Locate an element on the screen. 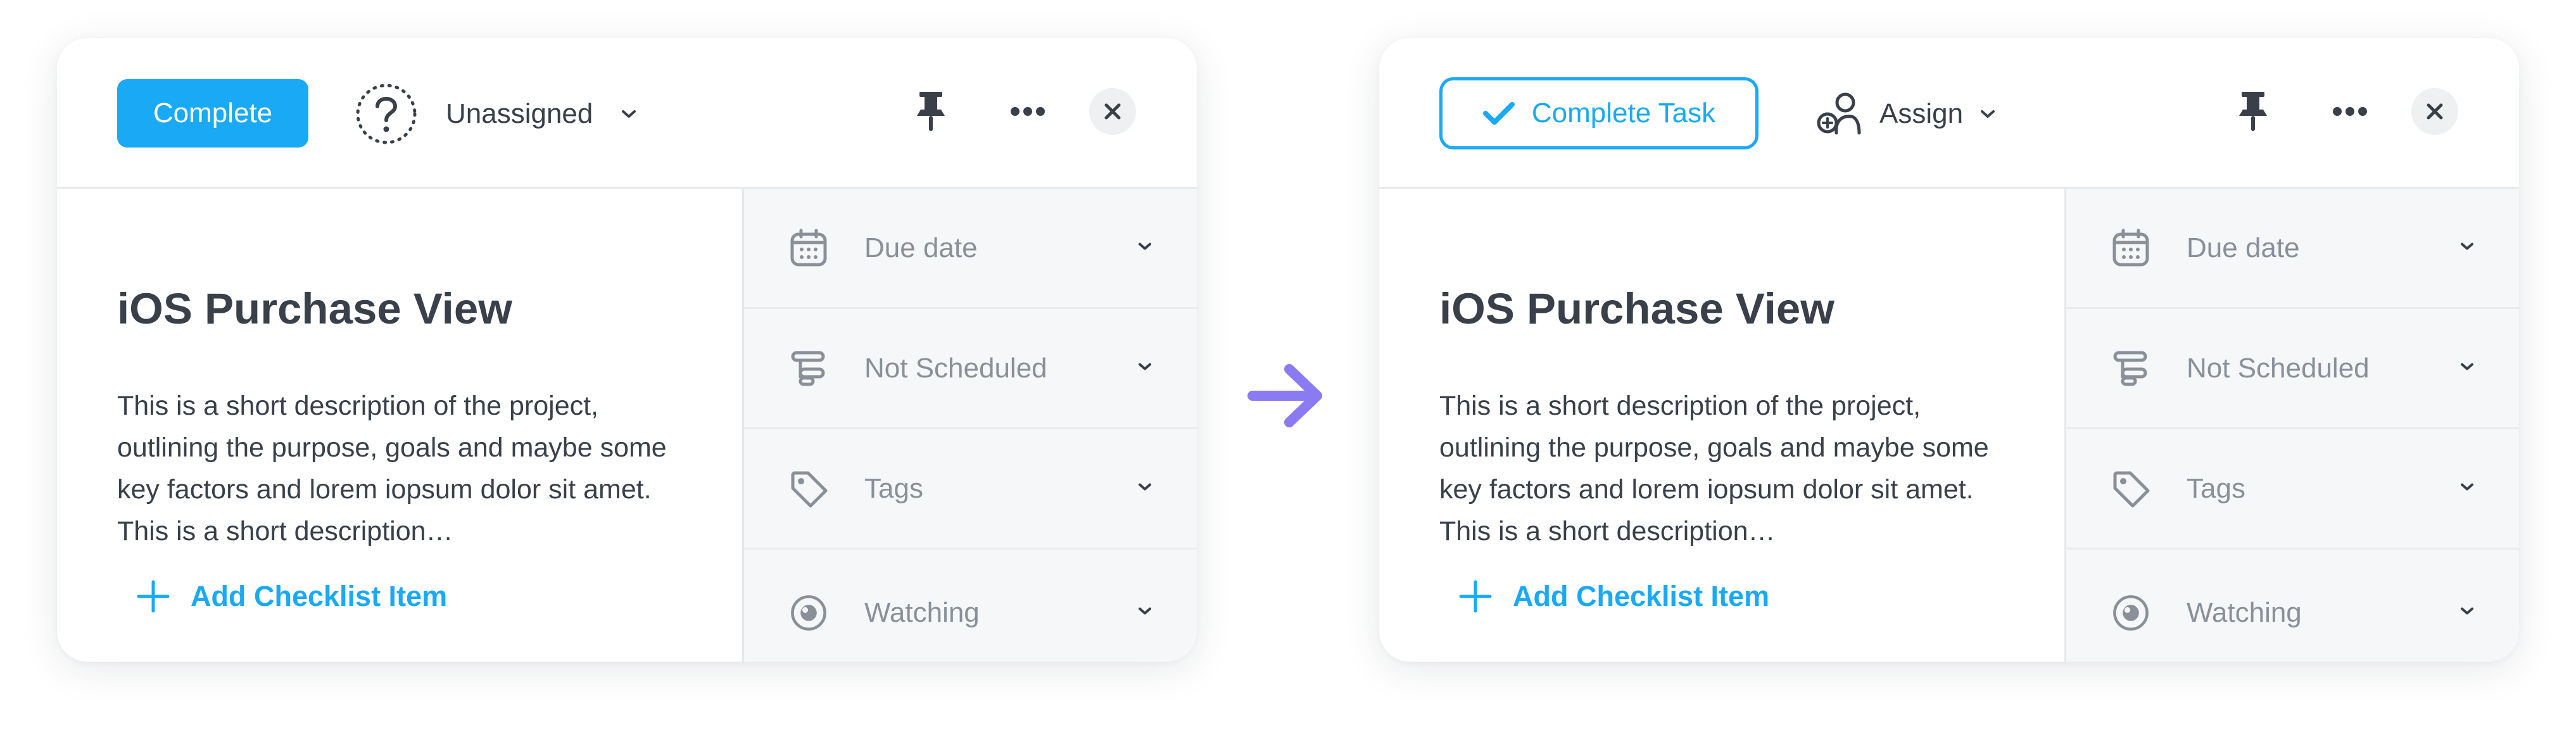 This screenshot has height=737, width=2576. assignee-label: Unassigned is located at coordinates (519, 113).